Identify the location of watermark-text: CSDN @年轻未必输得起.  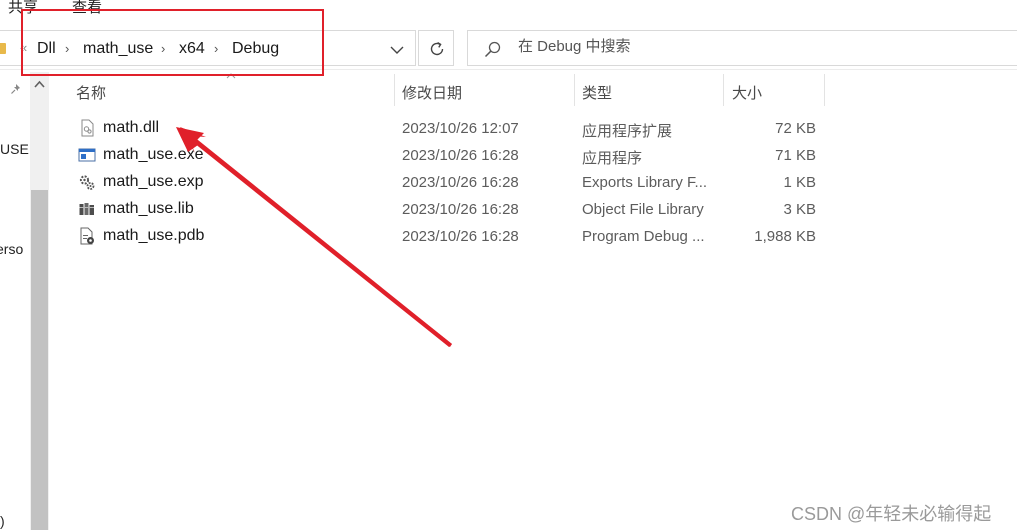
(891, 514).